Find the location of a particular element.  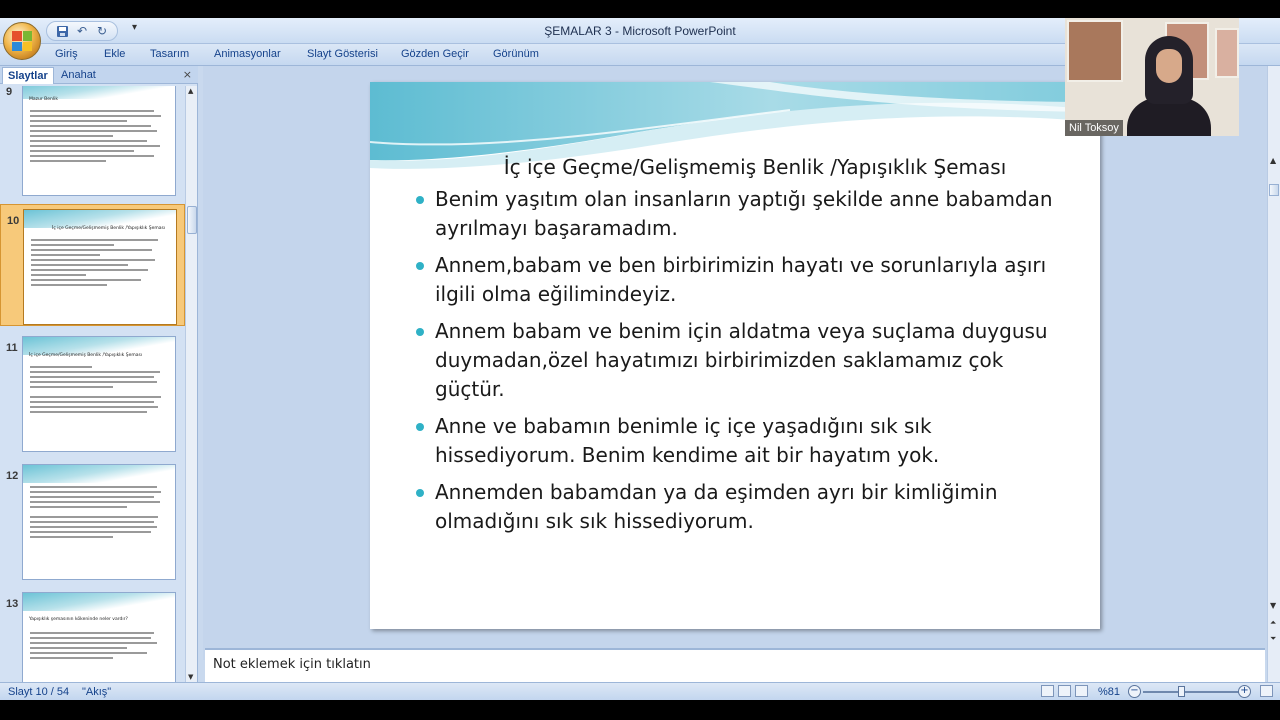

slide-number: 9 is located at coordinates (9, 92).